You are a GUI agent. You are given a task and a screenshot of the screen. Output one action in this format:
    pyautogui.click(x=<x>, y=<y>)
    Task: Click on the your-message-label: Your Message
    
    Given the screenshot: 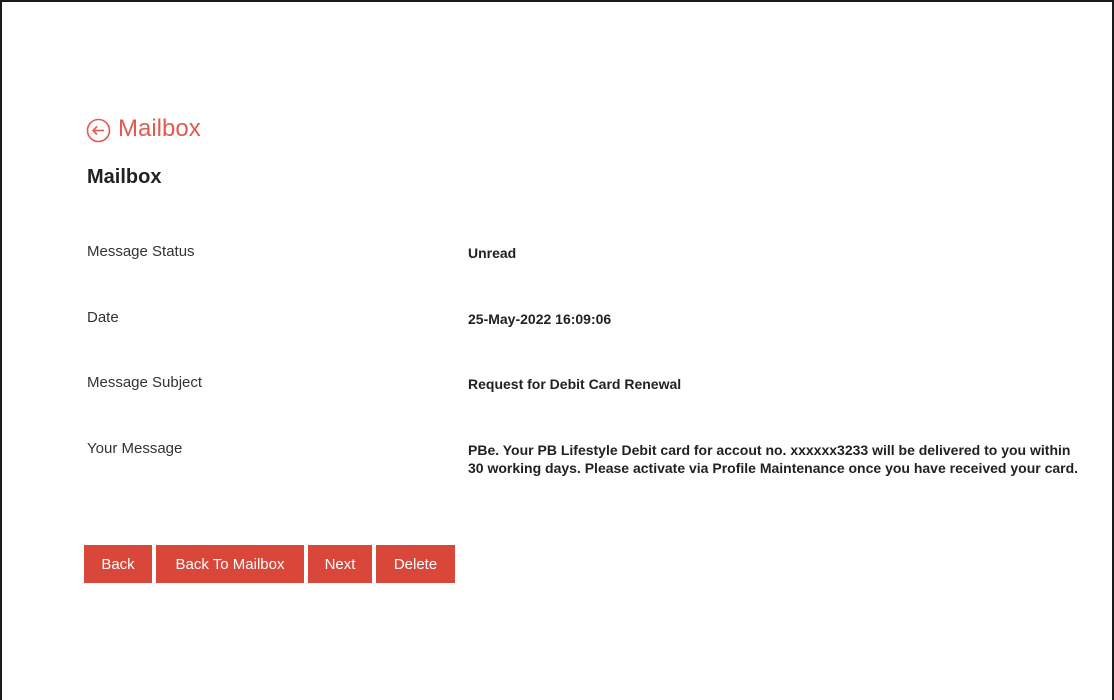 What is the action you would take?
    pyautogui.click(x=135, y=448)
    